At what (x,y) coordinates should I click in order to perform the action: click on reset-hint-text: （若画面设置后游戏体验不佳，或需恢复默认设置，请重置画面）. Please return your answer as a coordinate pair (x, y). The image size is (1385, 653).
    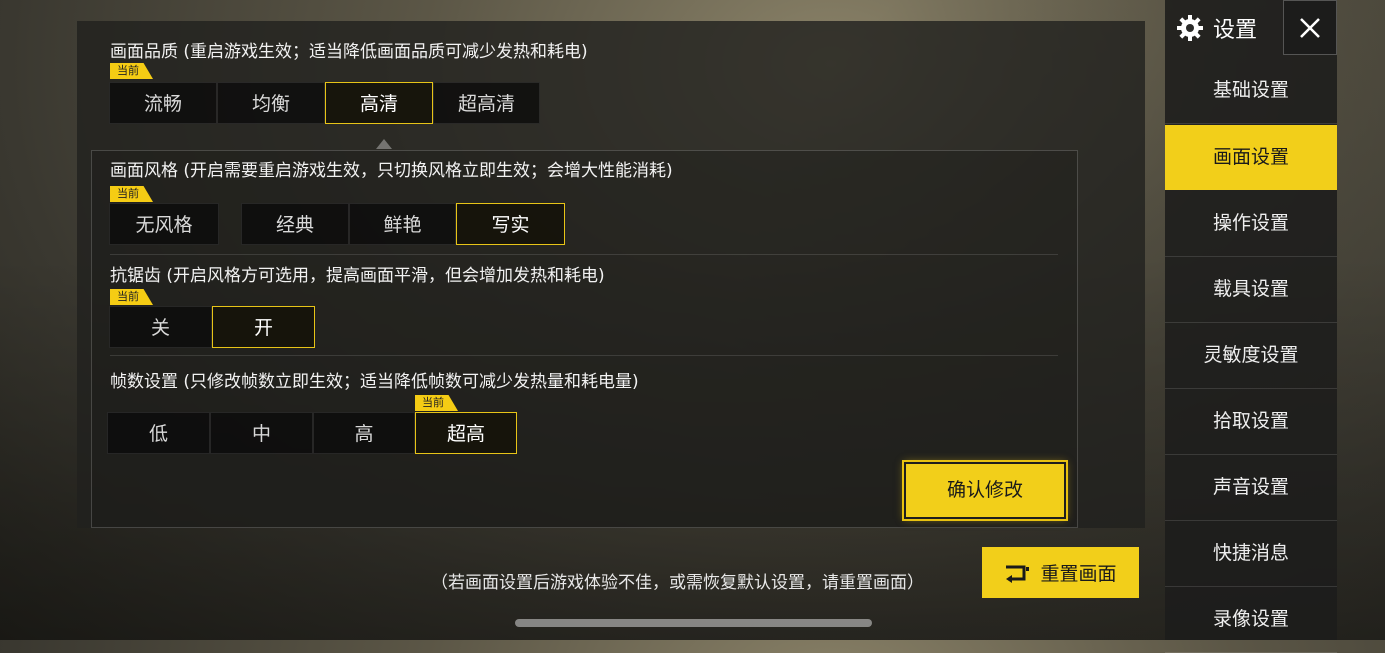
    Looking at the image, I should click on (677, 583).